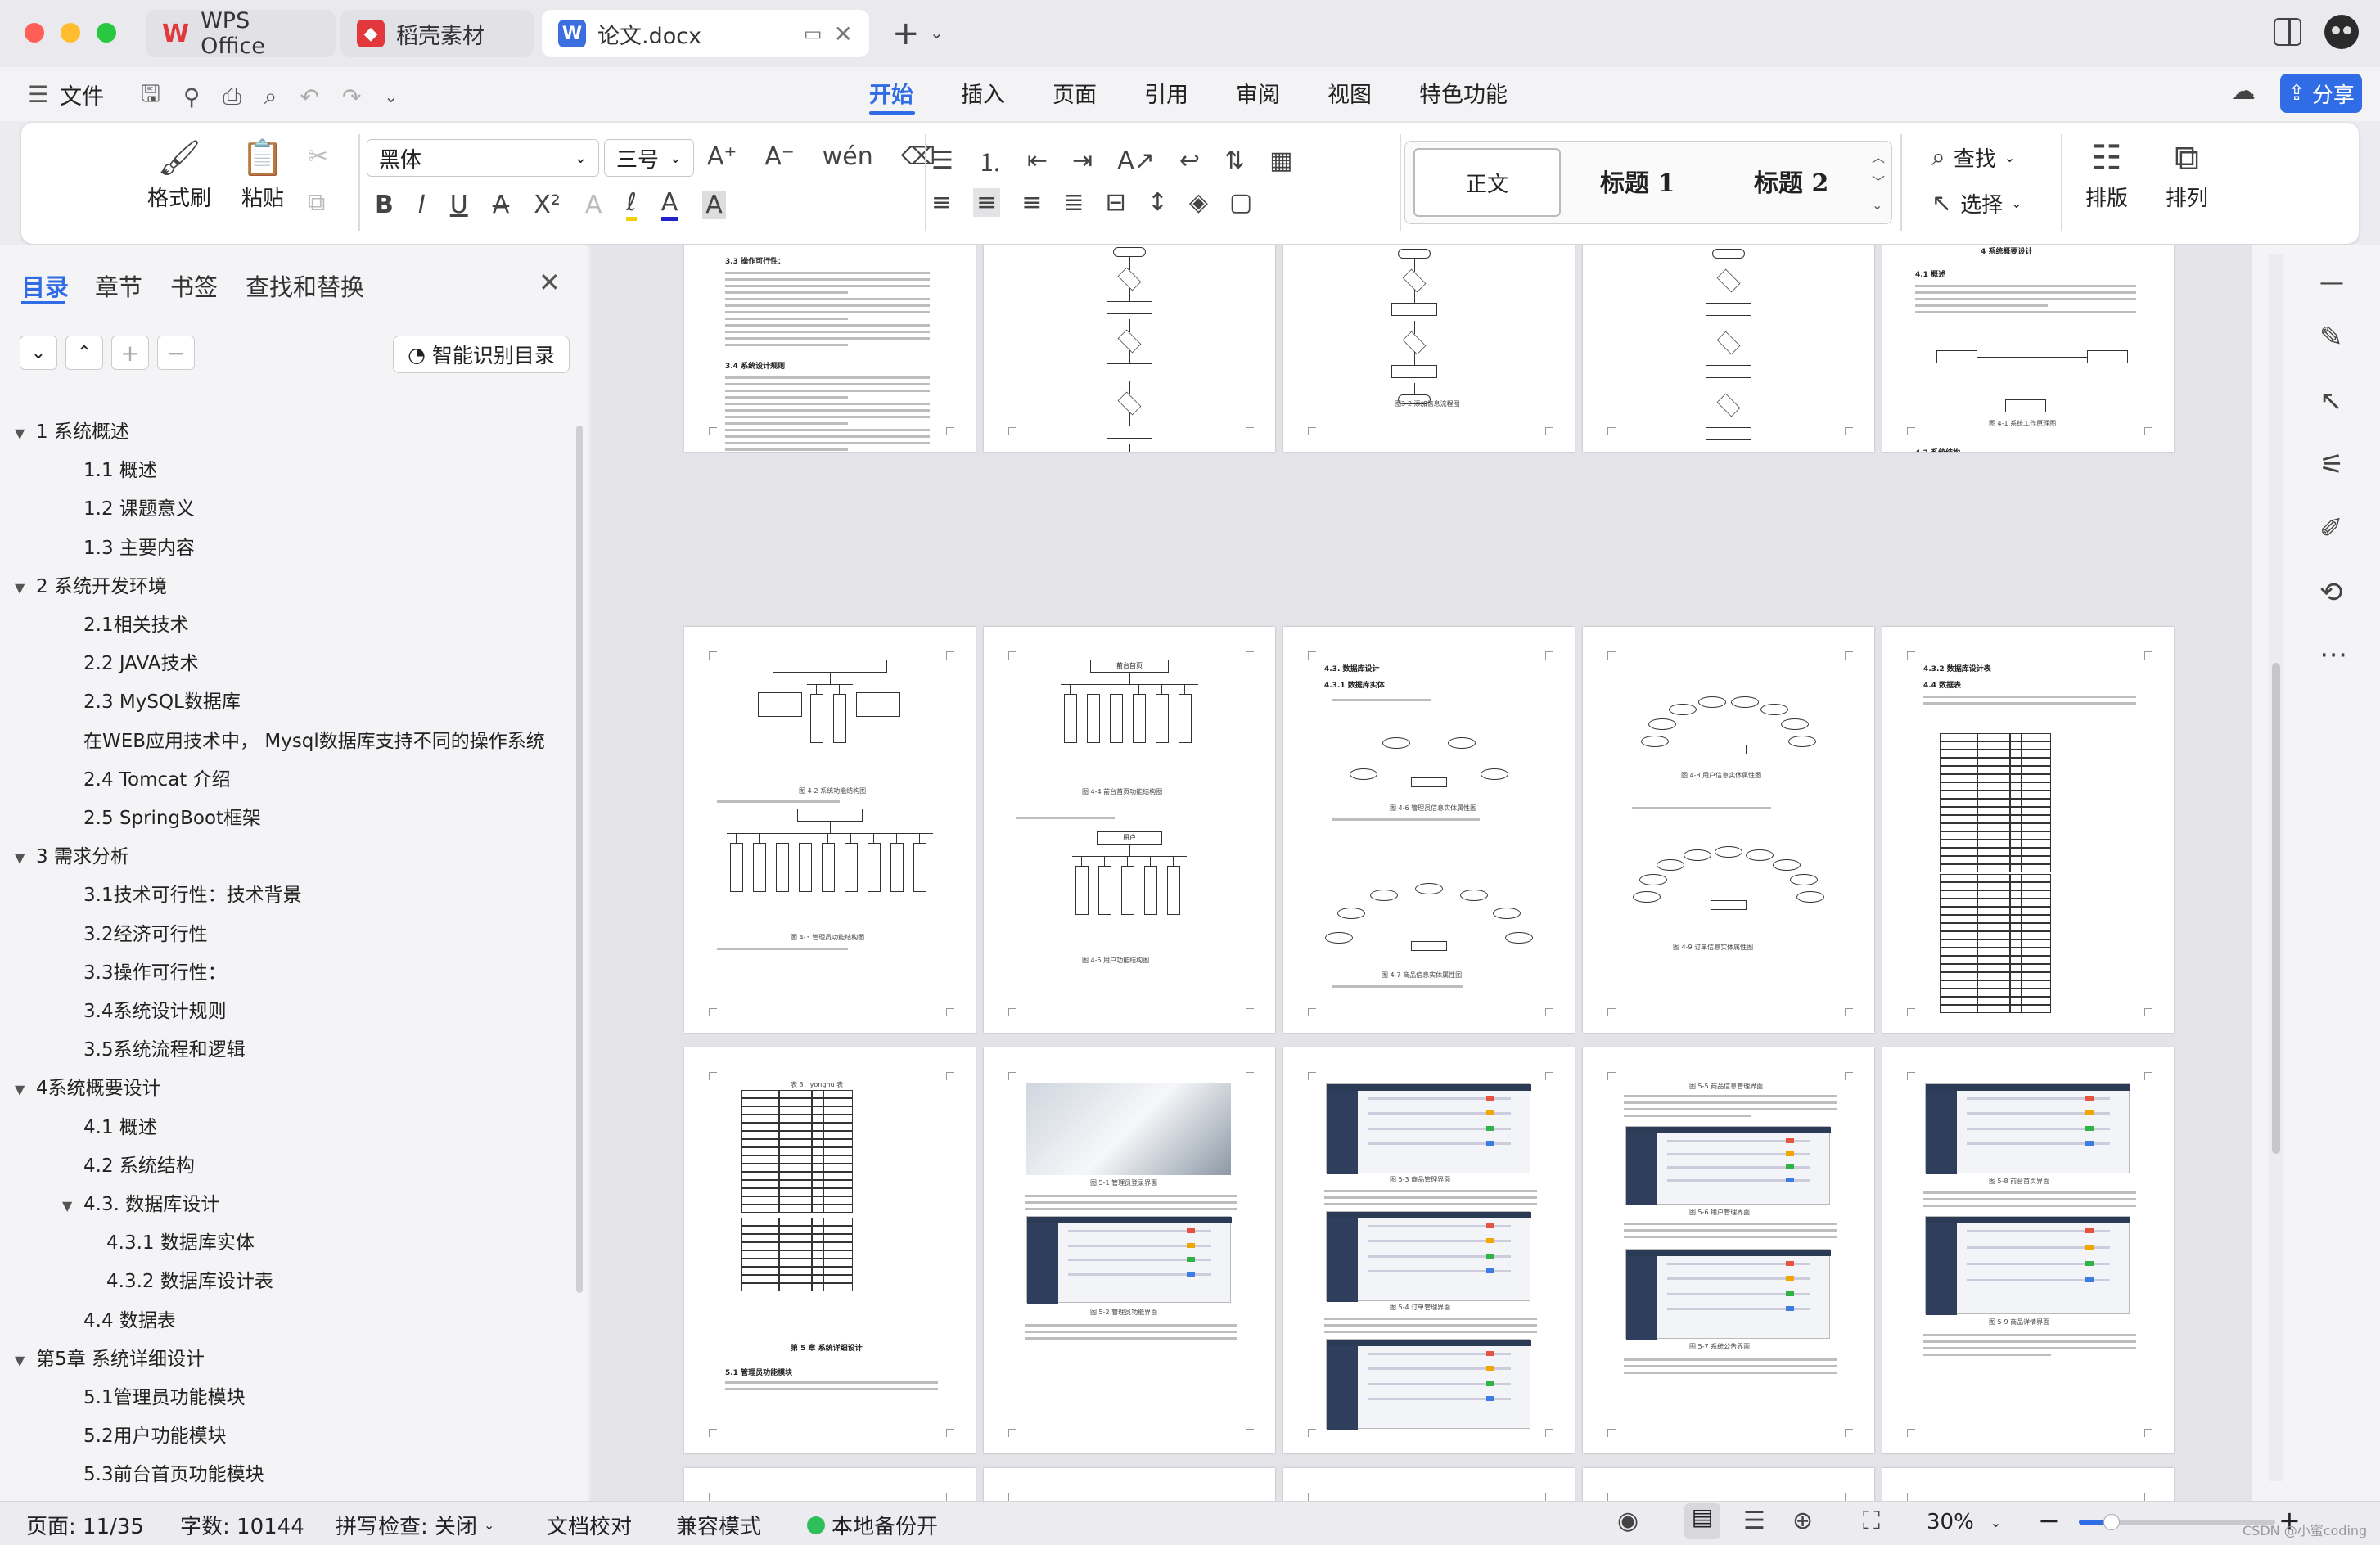 Image resolution: width=2380 pixels, height=1545 pixels. Describe the element at coordinates (269, 1357) in the screenshot. I see `toc-item: ▼ 第5章 系统详细设计` at that location.